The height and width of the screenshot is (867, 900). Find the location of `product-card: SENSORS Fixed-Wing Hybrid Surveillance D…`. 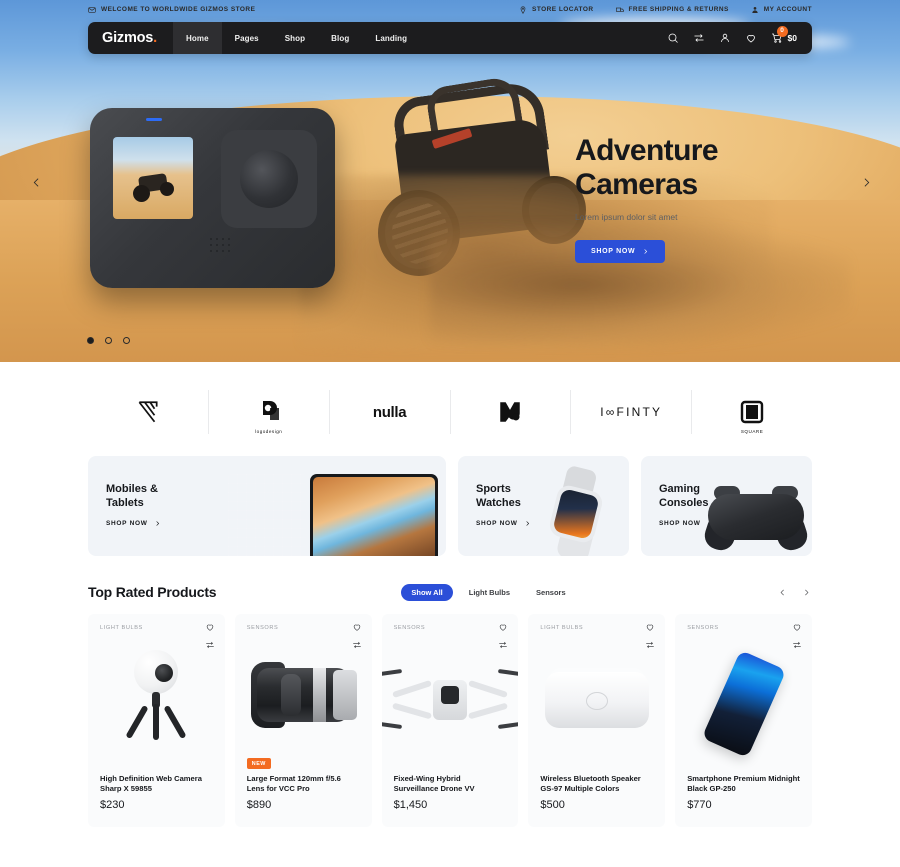

product-card: SENSORS Fixed-Wing Hybrid Surveillance D… is located at coordinates (450, 720).